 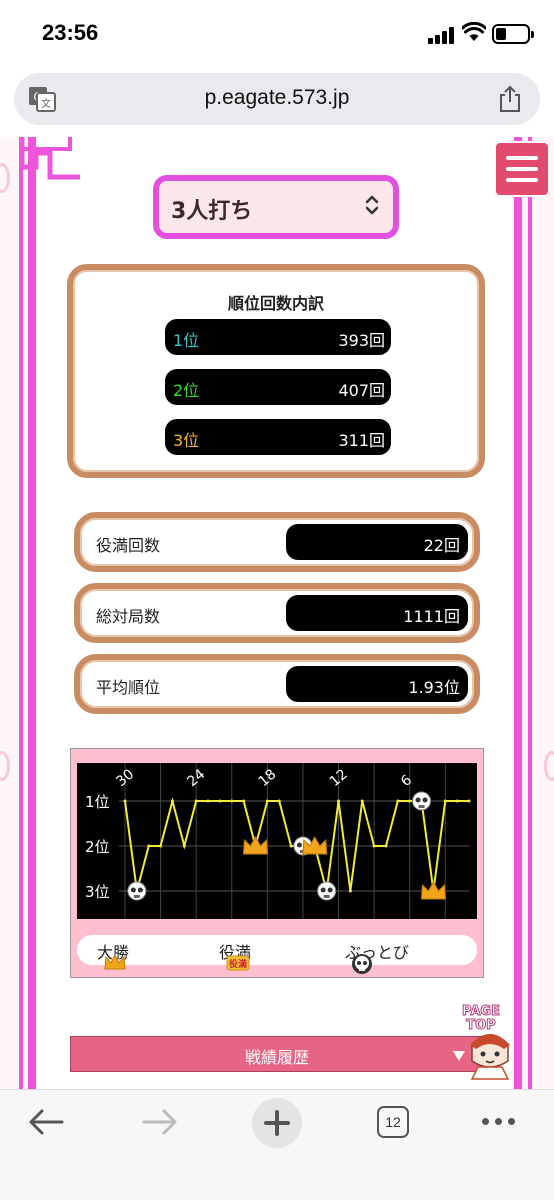 What do you see at coordinates (97, 847) in the screenshot?
I see `y-tick-label: 2位` at bounding box center [97, 847].